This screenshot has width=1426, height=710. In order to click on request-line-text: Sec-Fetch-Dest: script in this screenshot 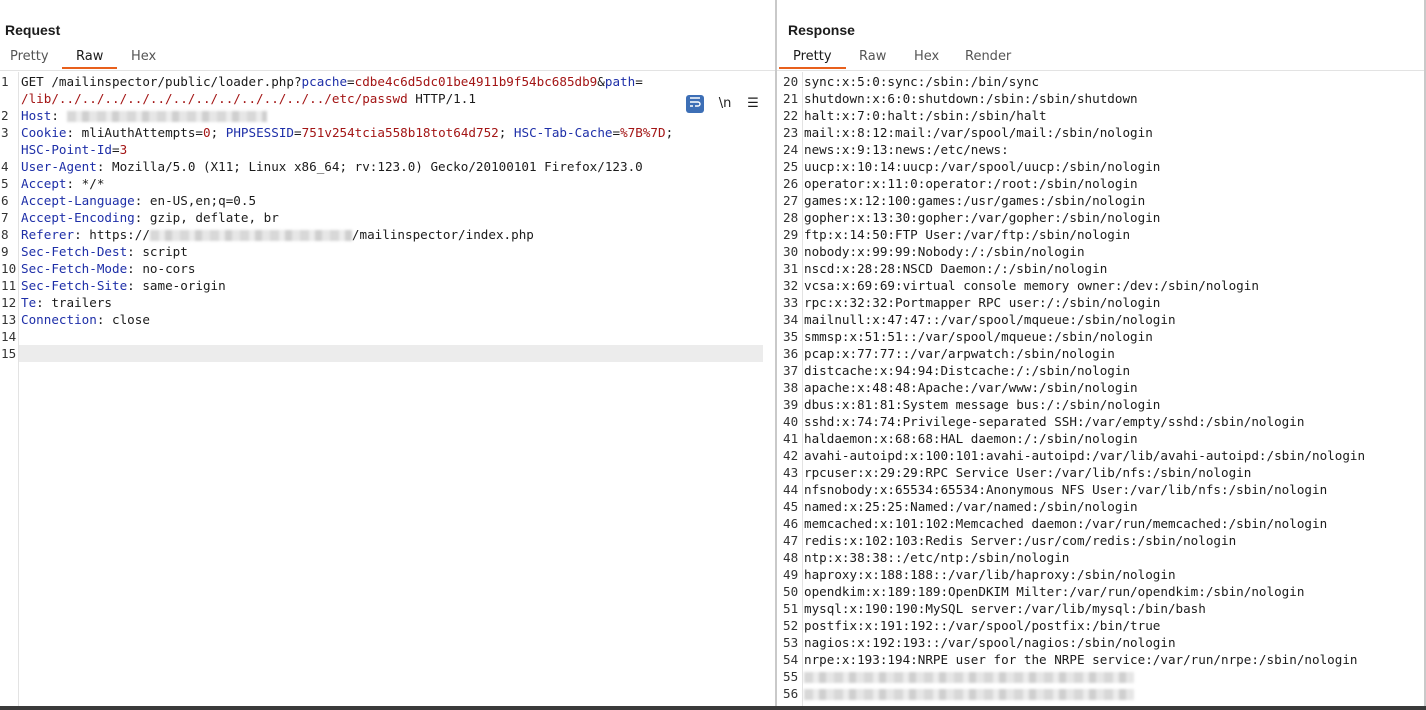, I will do `click(104, 251)`.